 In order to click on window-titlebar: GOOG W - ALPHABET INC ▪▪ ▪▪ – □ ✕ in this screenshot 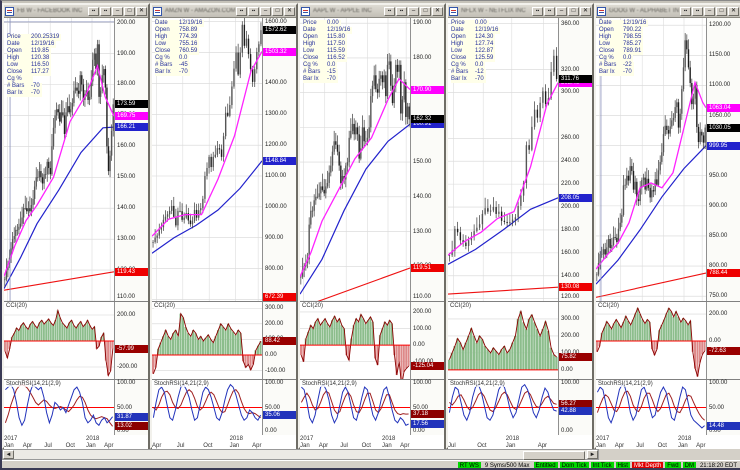, I will do `click(668, 11)`.